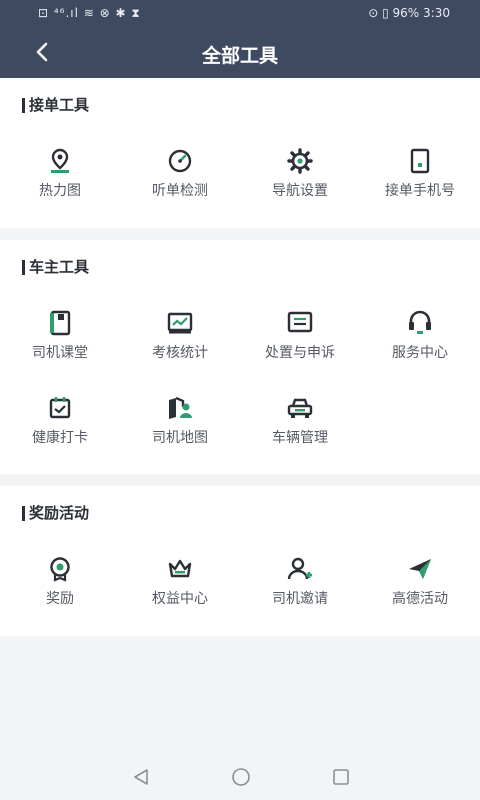 The height and width of the screenshot is (800, 480). I want to click on speedometer-icon, so click(180, 161).